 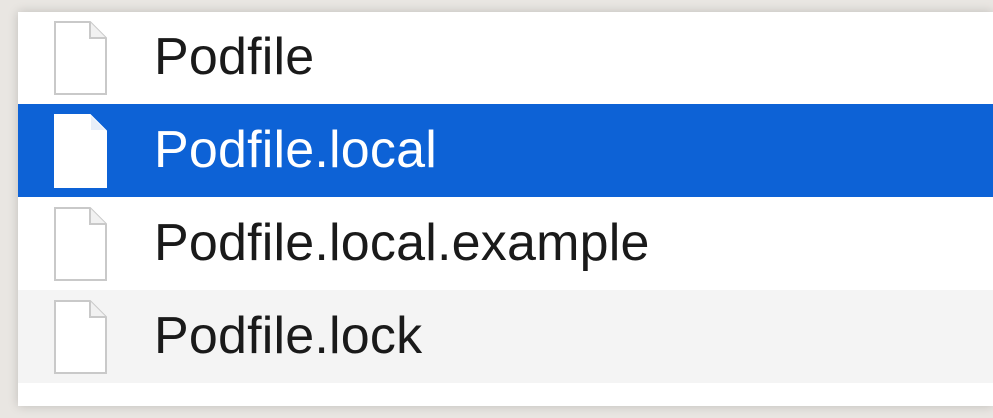 What do you see at coordinates (295, 149) in the screenshot?
I see `file-name: Podfile.local` at bounding box center [295, 149].